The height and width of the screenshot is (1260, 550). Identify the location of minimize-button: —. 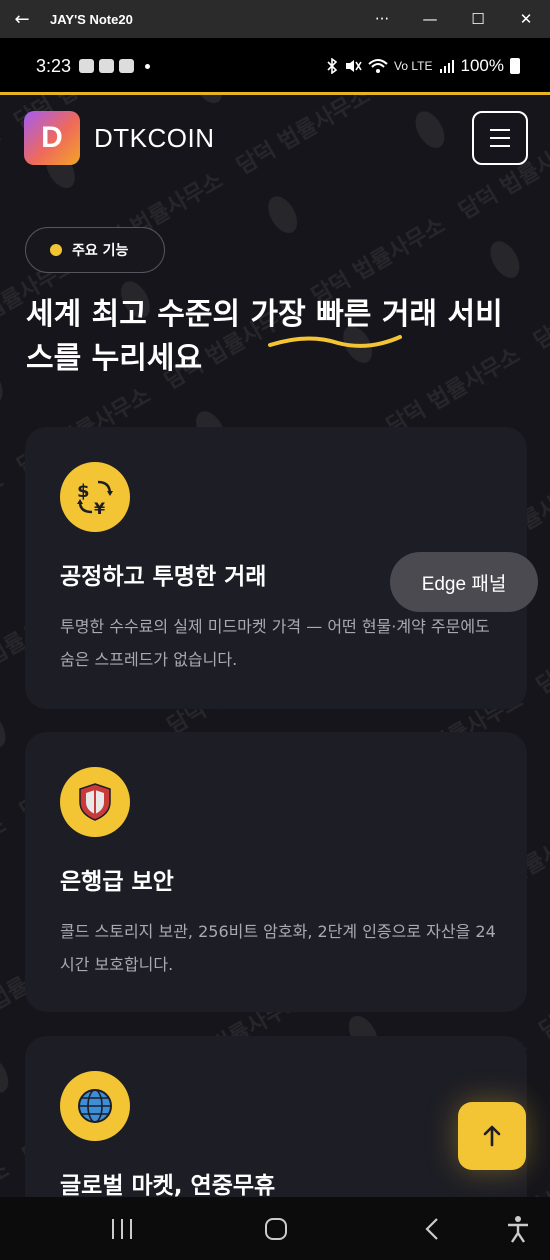
(430, 19).